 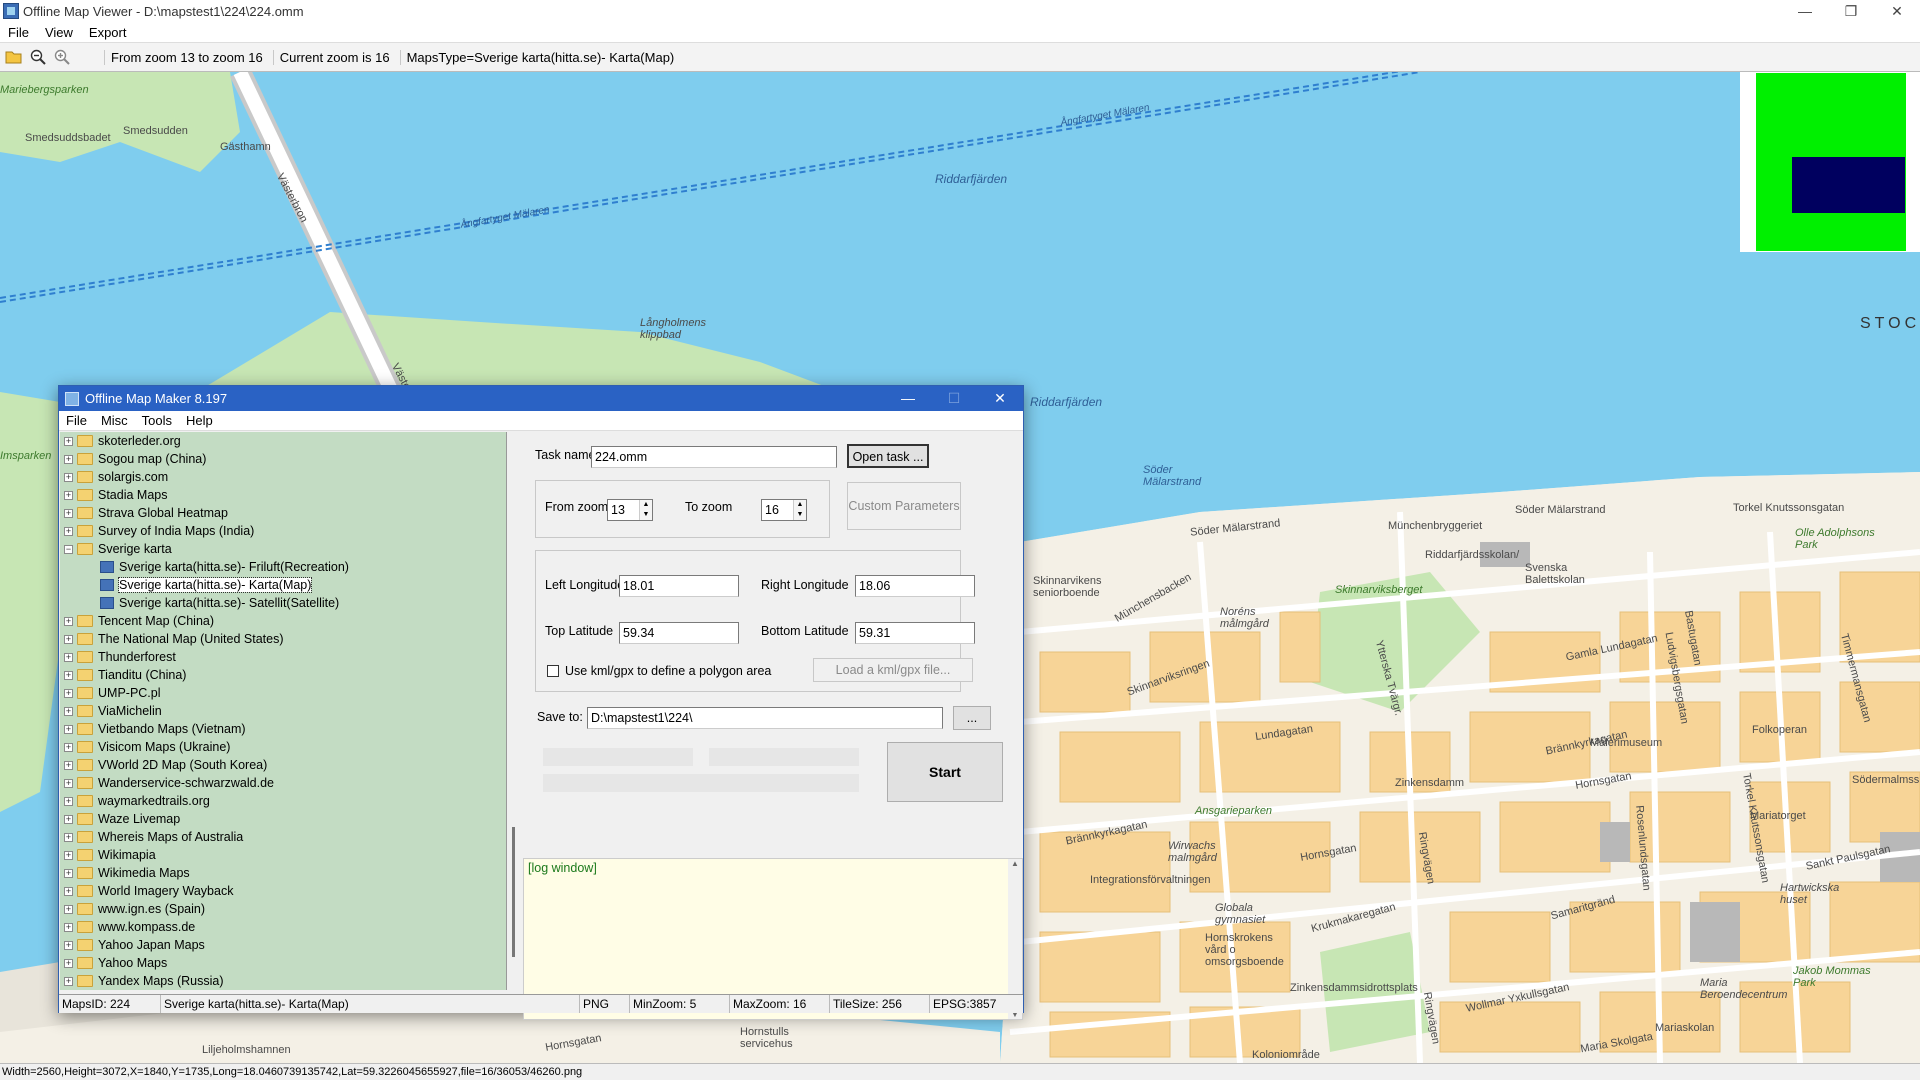 What do you see at coordinates (62, 57) in the screenshot?
I see `zoom-in-icon` at bounding box center [62, 57].